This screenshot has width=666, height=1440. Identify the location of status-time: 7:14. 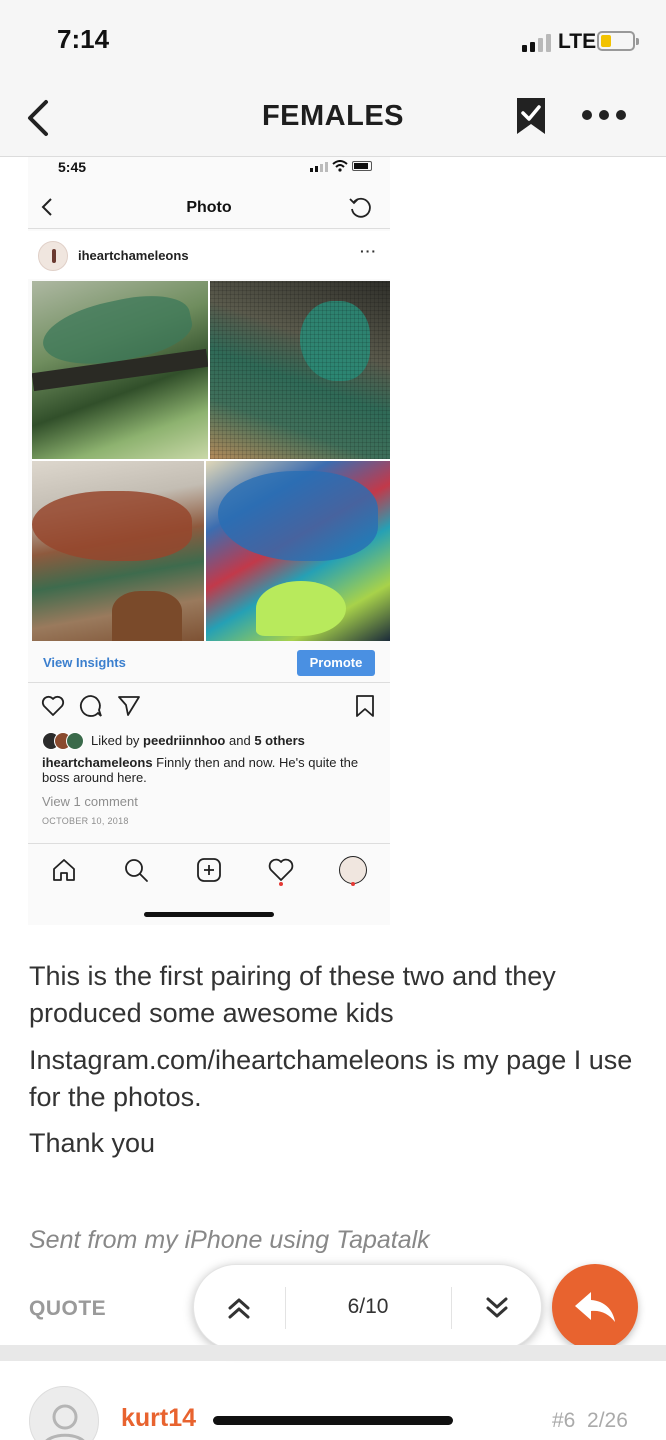
(83, 39).